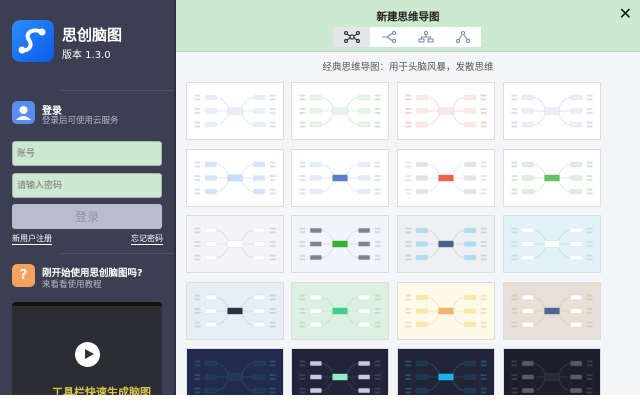 This screenshot has width=640, height=410. Describe the element at coordinates (408, 26) in the screenshot. I see `dialog-header: 新建思维导图 ✕` at that location.